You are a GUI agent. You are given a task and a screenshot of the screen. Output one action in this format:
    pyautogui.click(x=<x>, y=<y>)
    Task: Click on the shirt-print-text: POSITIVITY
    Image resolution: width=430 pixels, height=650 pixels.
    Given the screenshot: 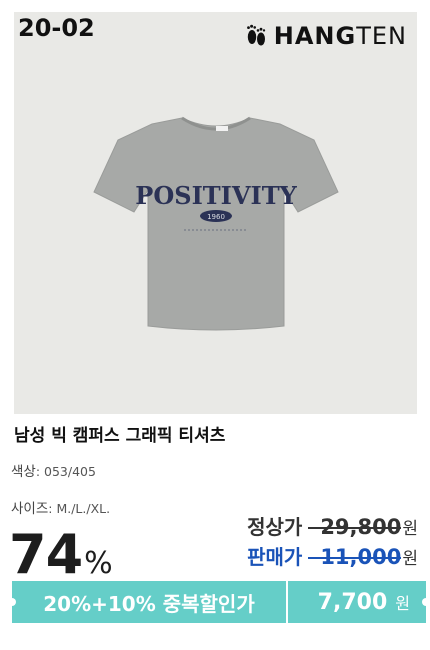 What is the action you would take?
    pyautogui.click(x=216, y=195)
    